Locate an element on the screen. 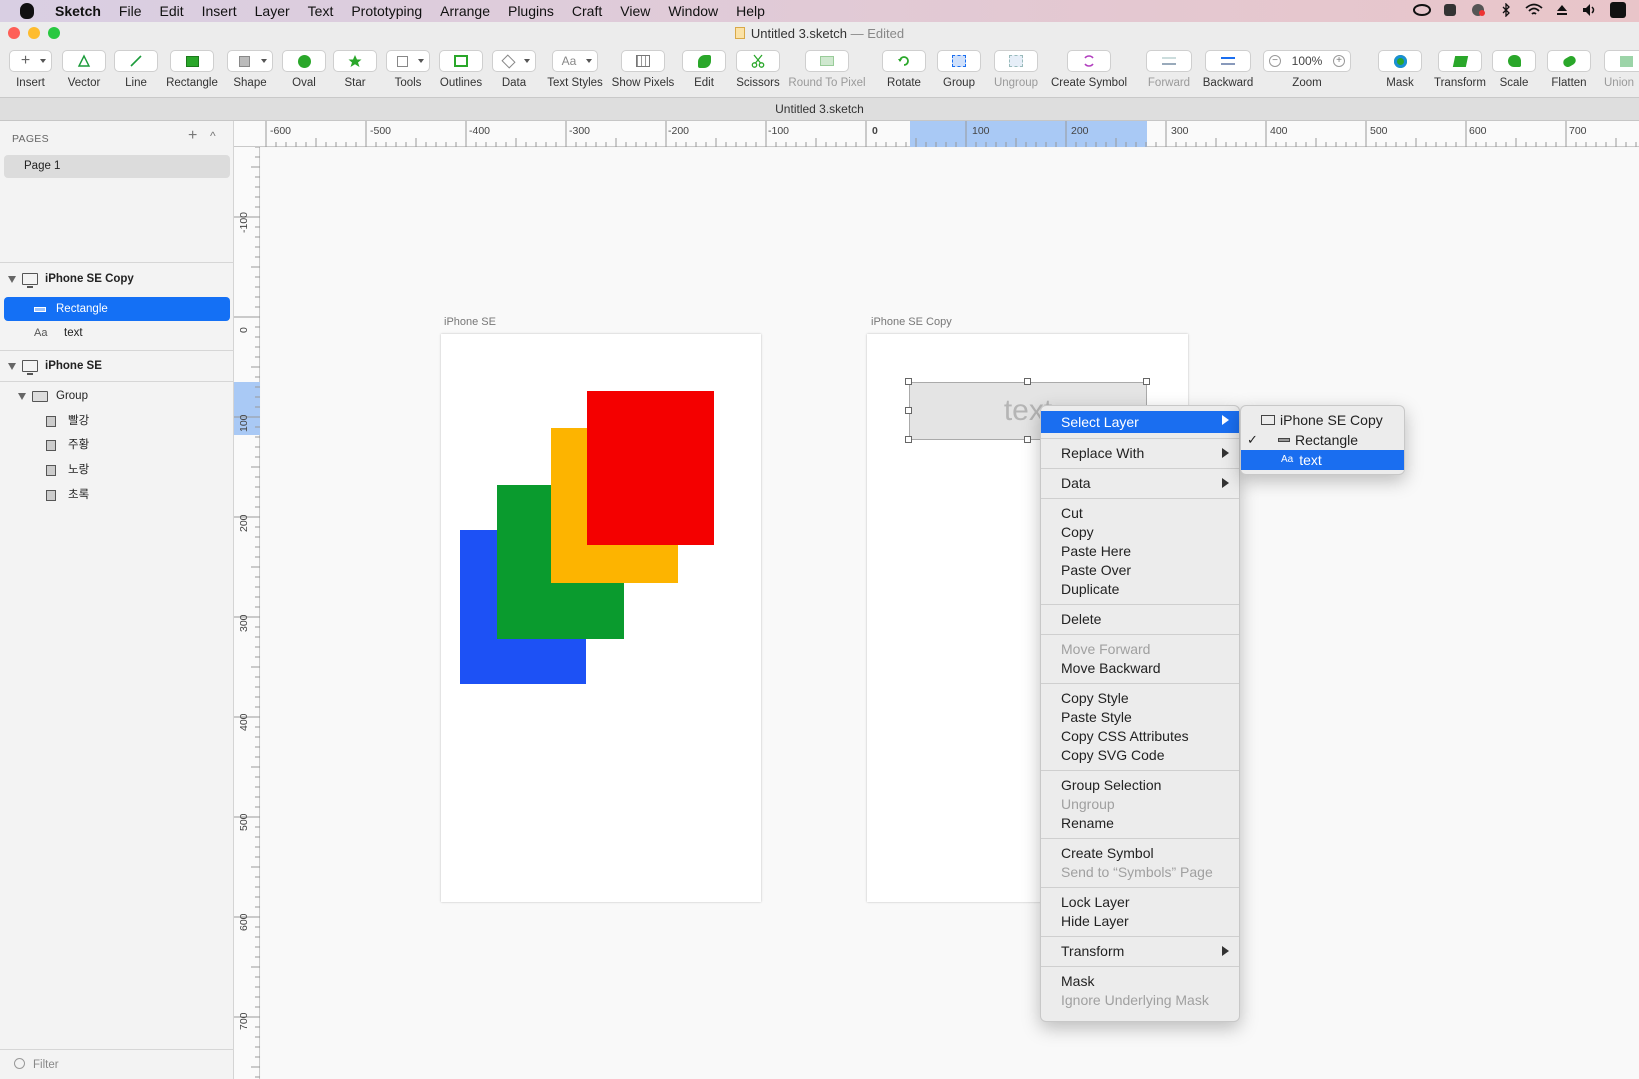 The width and height of the screenshot is (1639, 1079). menu-item-data: Data is located at coordinates (1140, 483).